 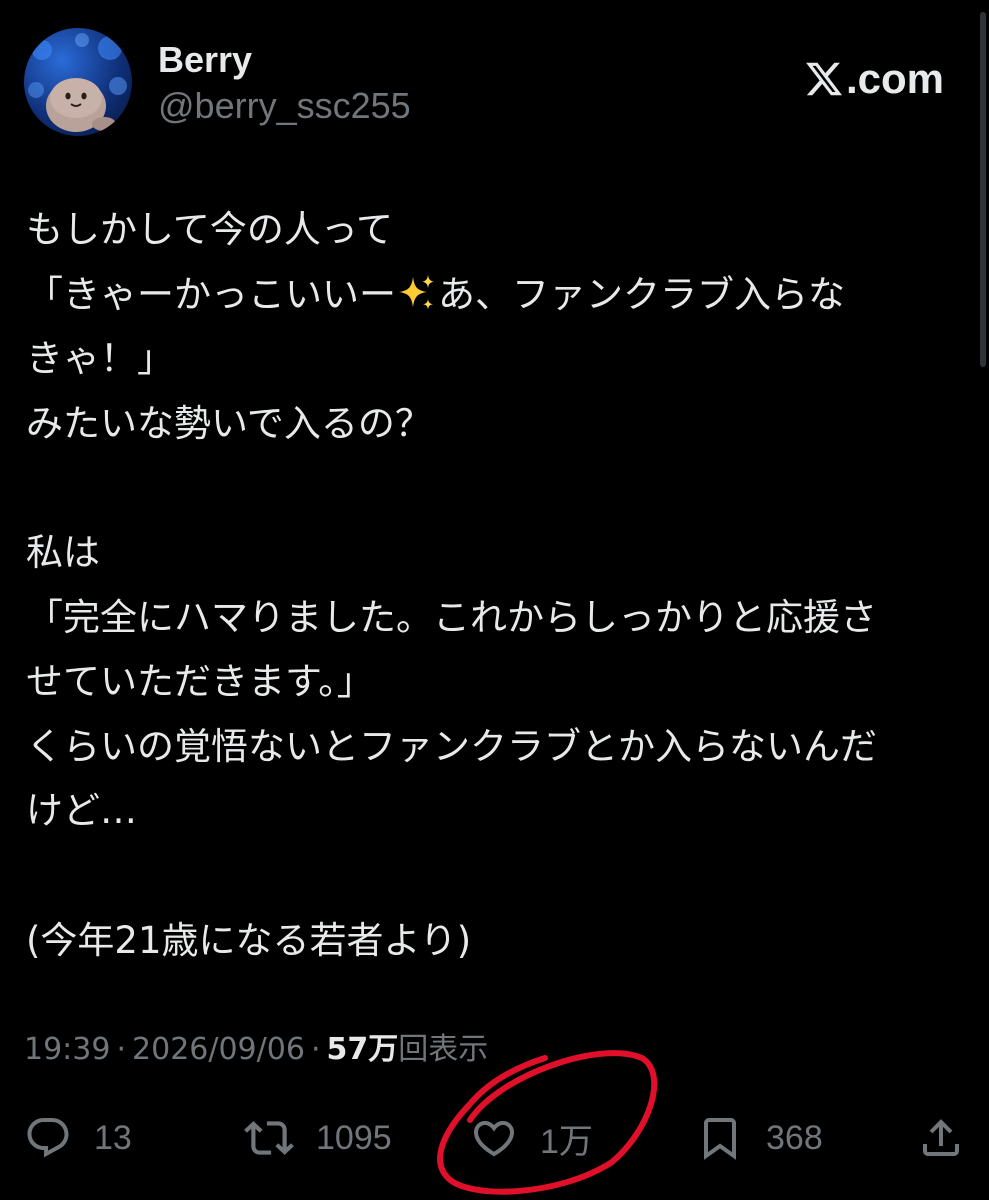 I want to click on post-date: 2026/09/06, so click(x=218, y=1049).